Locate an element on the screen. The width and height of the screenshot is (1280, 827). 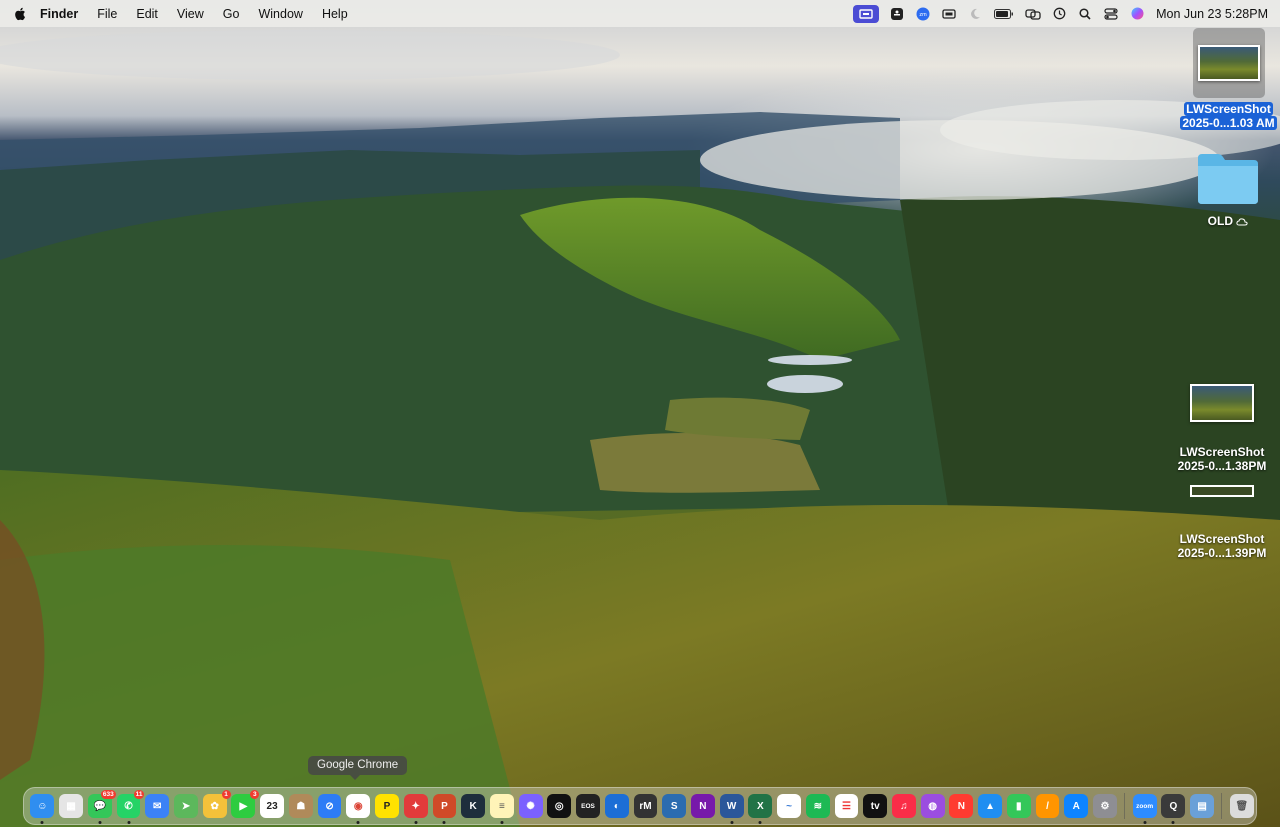
pages-icon: / is located at coordinates (1047, 806).